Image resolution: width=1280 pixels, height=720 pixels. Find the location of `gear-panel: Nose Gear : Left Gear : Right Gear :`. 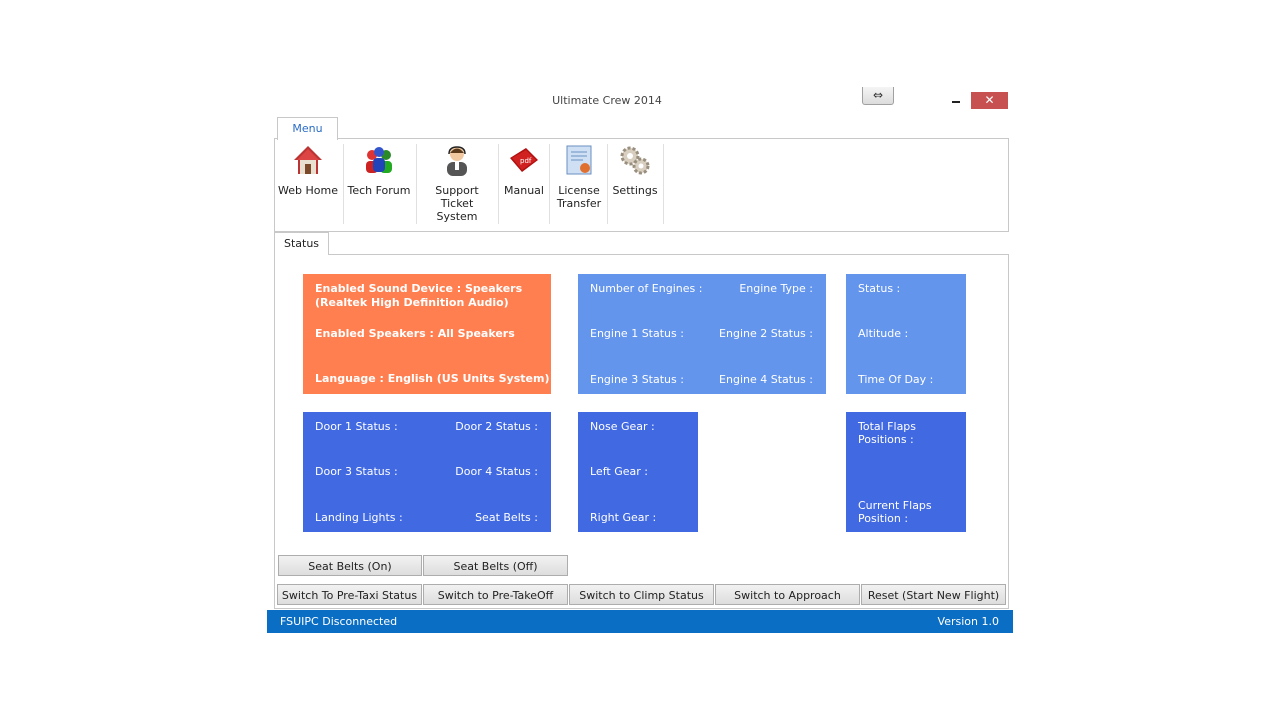

gear-panel: Nose Gear : Left Gear : Right Gear : is located at coordinates (638, 472).